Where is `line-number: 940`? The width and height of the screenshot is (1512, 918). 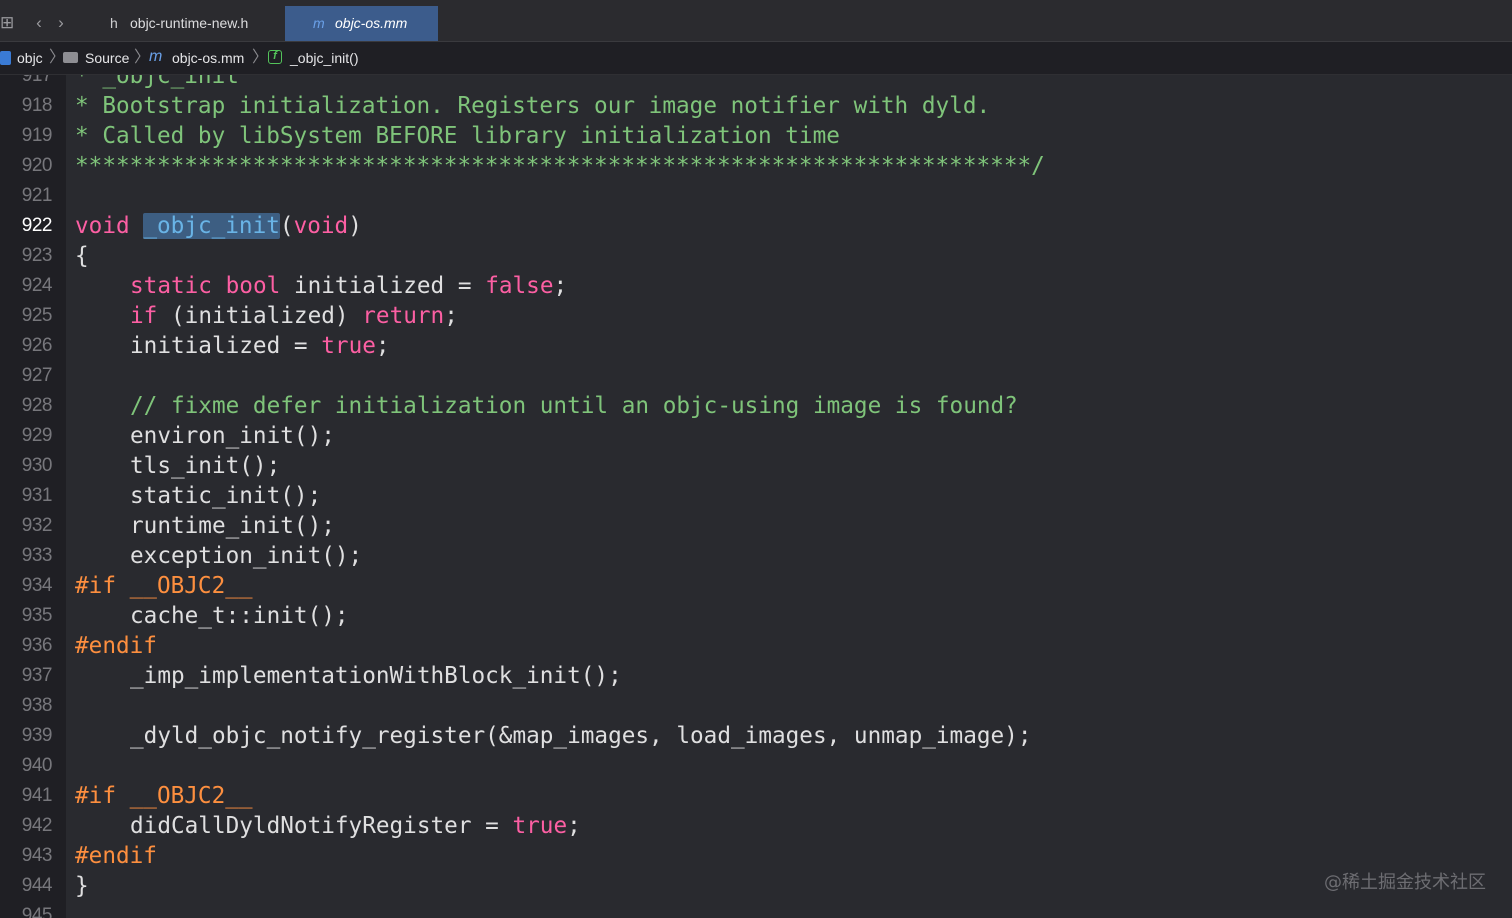 line-number: 940 is located at coordinates (37, 765).